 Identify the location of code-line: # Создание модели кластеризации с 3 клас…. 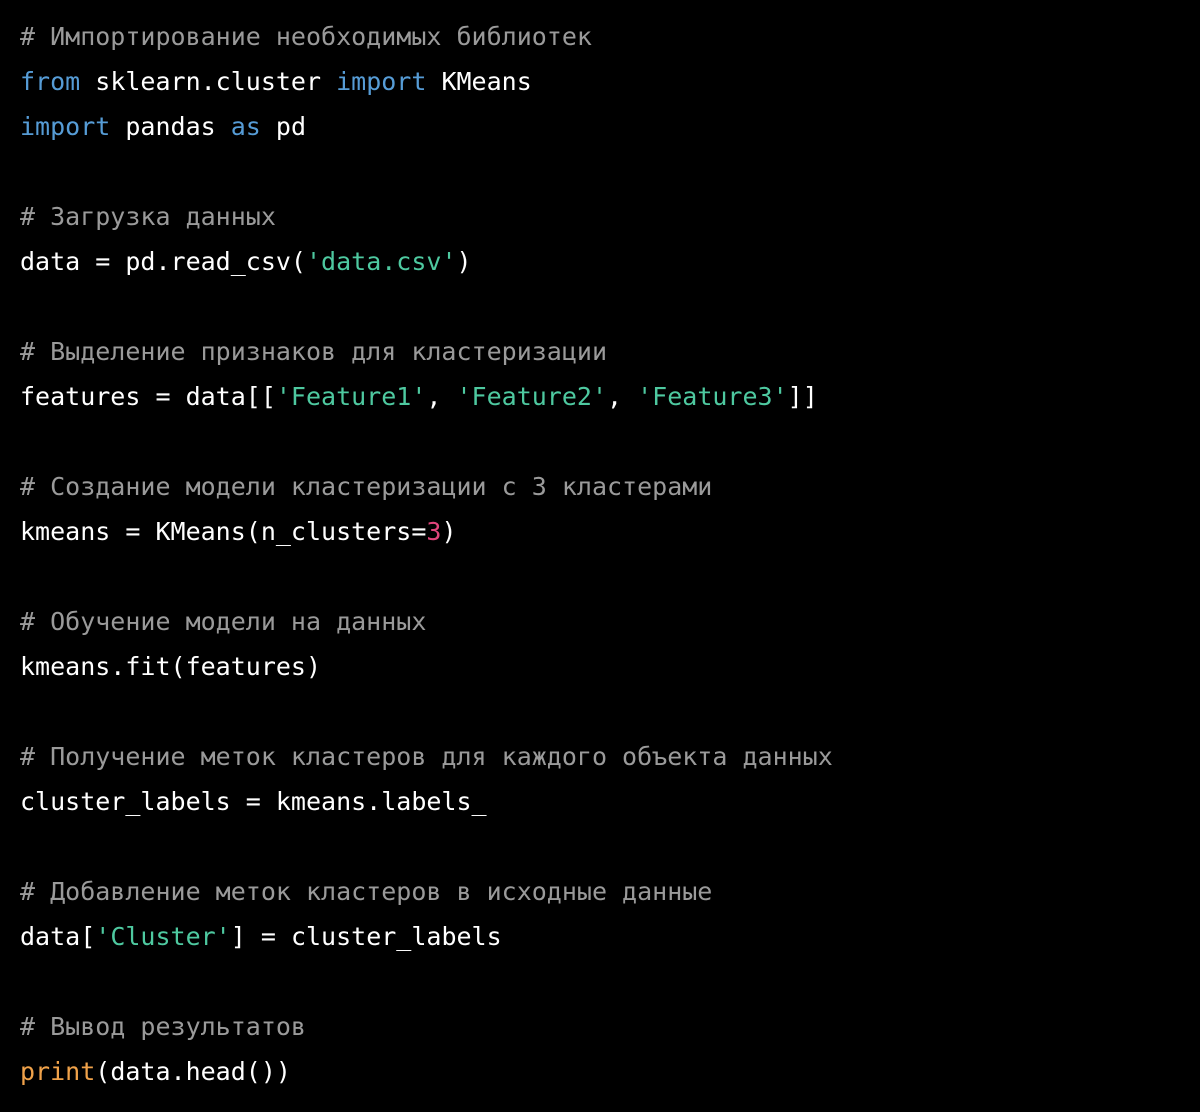
(426, 486).